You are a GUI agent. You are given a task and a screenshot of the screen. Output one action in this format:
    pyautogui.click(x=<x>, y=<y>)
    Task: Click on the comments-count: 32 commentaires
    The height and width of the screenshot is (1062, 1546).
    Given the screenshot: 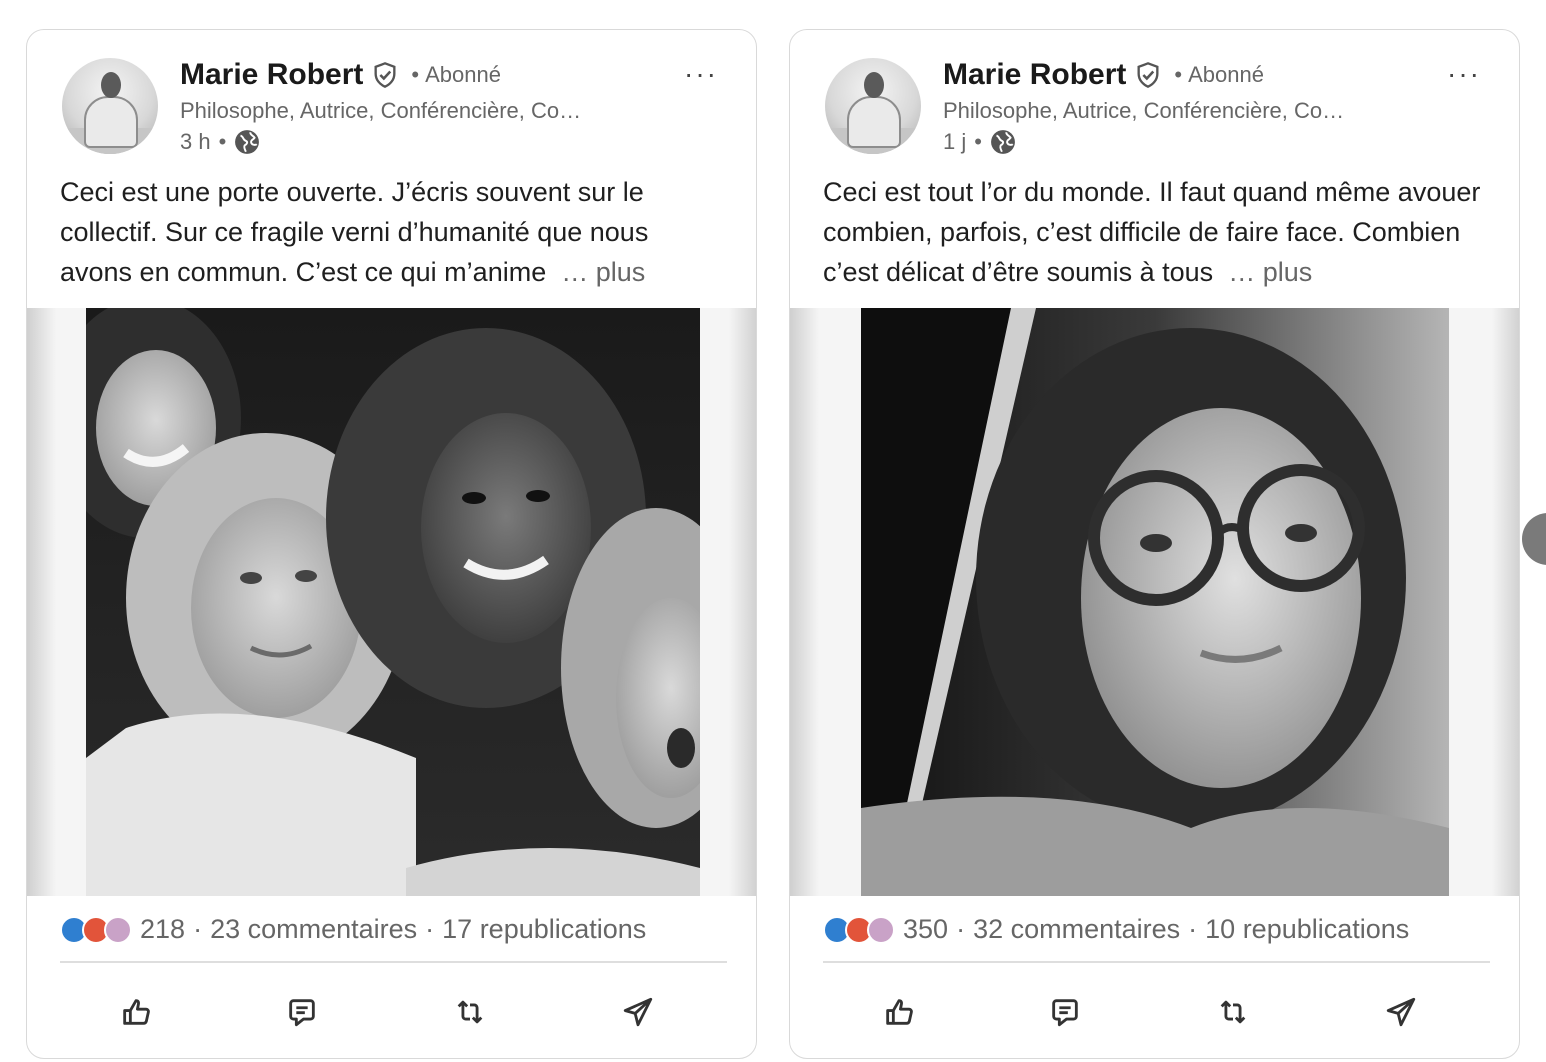 What is the action you would take?
    pyautogui.click(x=1076, y=929)
    